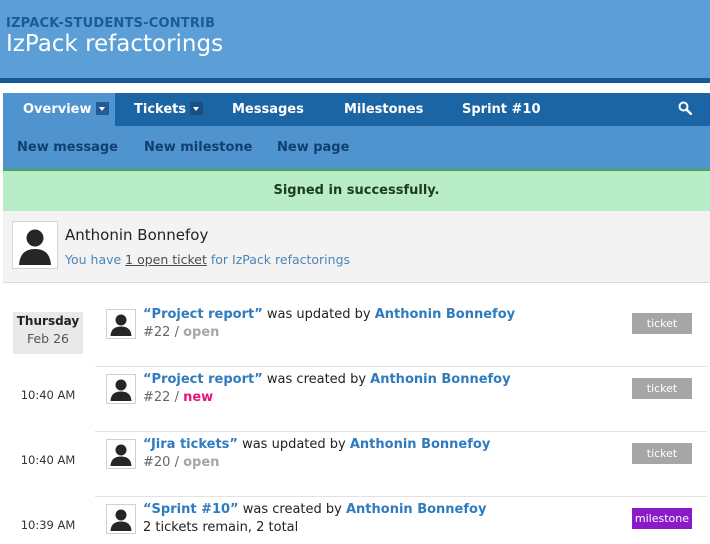  What do you see at coordinates (163, 462) in the screenshot?
I see `ticket-number: #20 /` at bounding box center [163, 462].